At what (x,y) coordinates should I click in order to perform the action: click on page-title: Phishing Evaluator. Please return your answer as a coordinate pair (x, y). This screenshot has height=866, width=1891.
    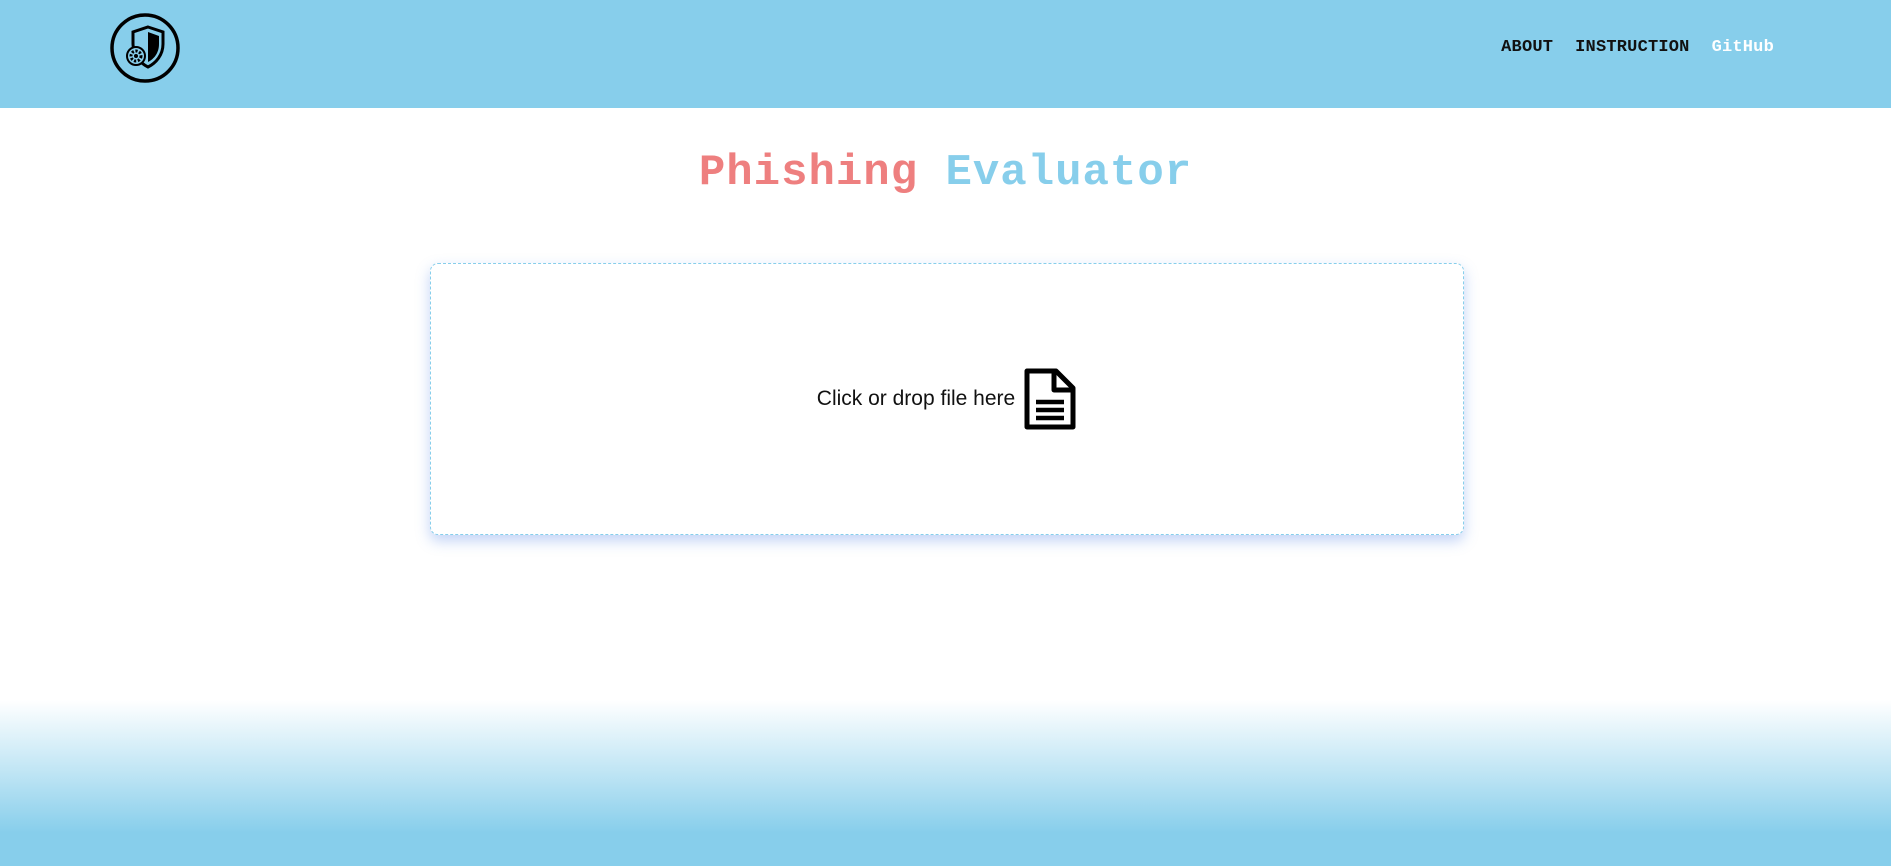
    Looking at the image, I should click on (945, 173).